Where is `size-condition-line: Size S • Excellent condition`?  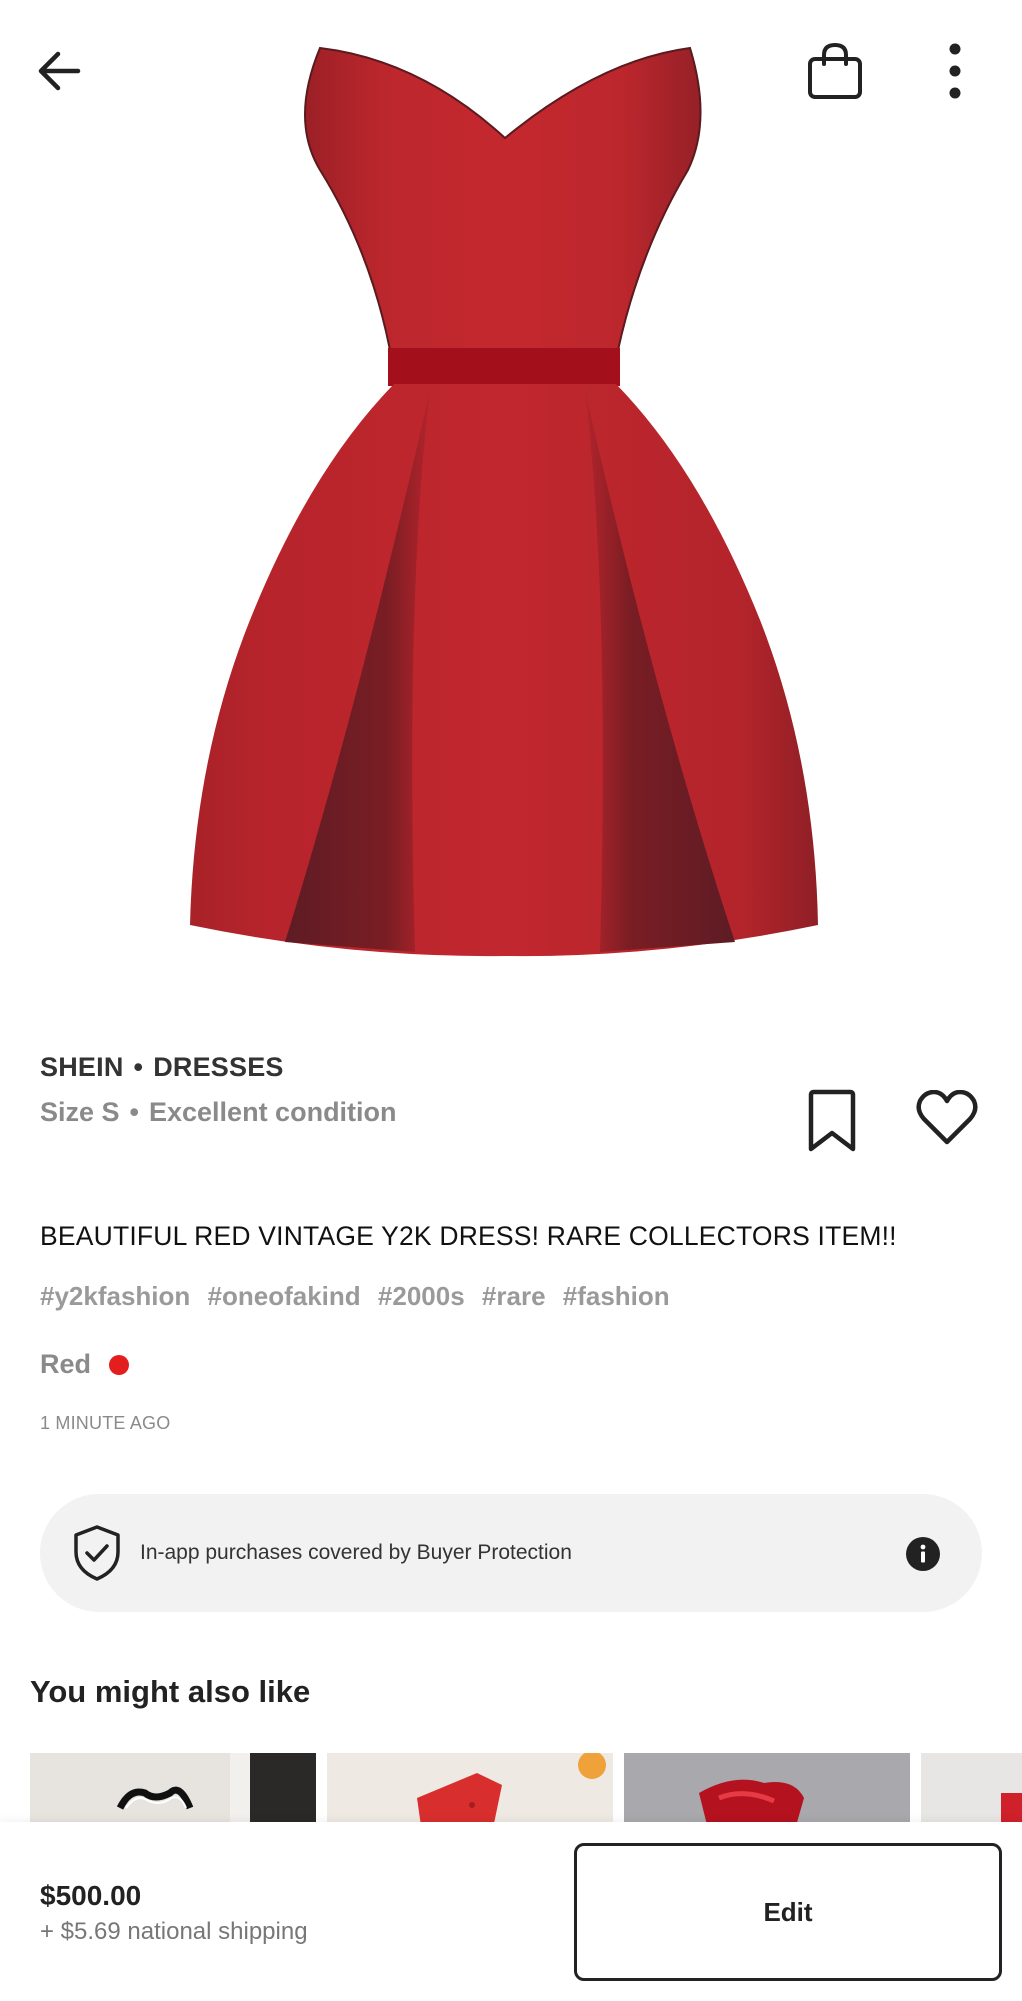 size-condition-line: Size S • Excellent condition is located at coordinates (218, 1112).